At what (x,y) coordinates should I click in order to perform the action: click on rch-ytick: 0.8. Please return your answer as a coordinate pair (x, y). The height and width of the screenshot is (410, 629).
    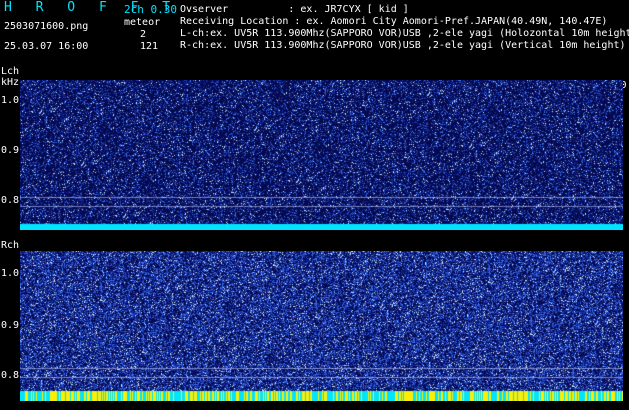
    Looking at the image, I should click on (10, 375).